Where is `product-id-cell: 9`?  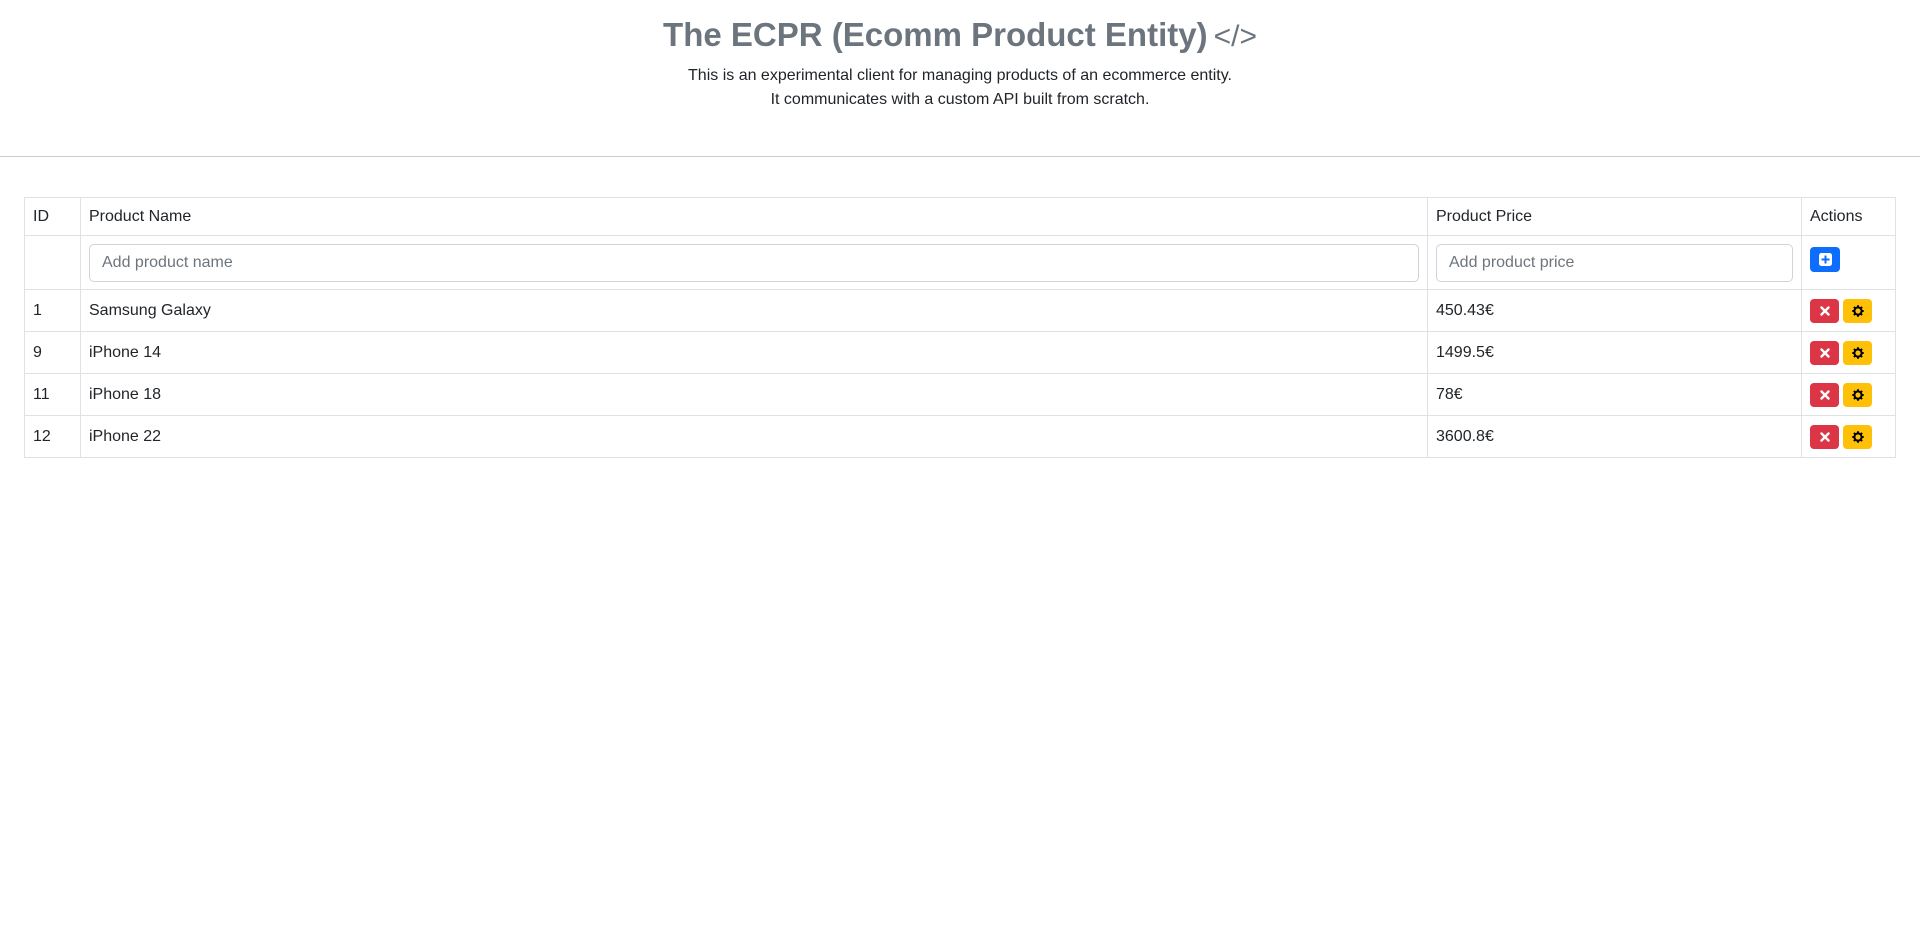 product-id-cell: 9 is located at coordinates (52, 352).